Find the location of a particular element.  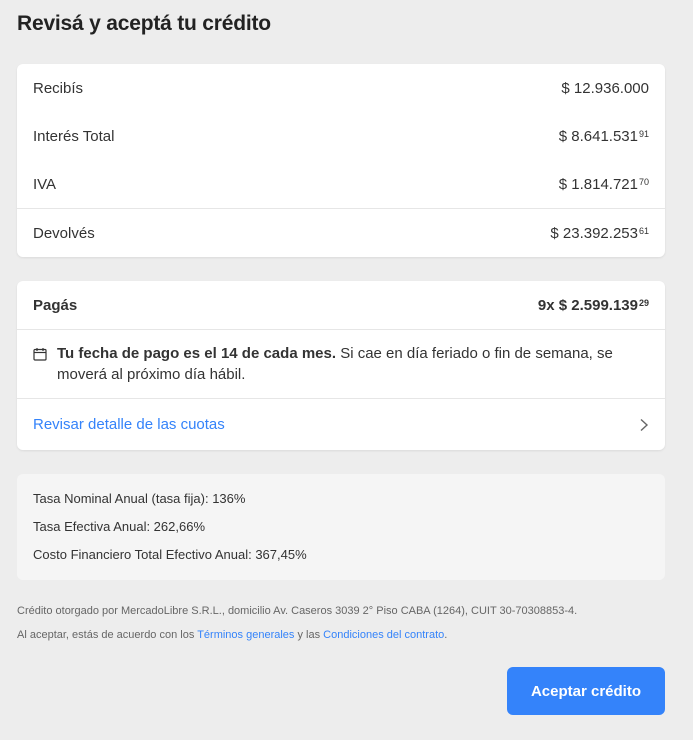

chevron-right-icon is located at coordinates (644, 424).